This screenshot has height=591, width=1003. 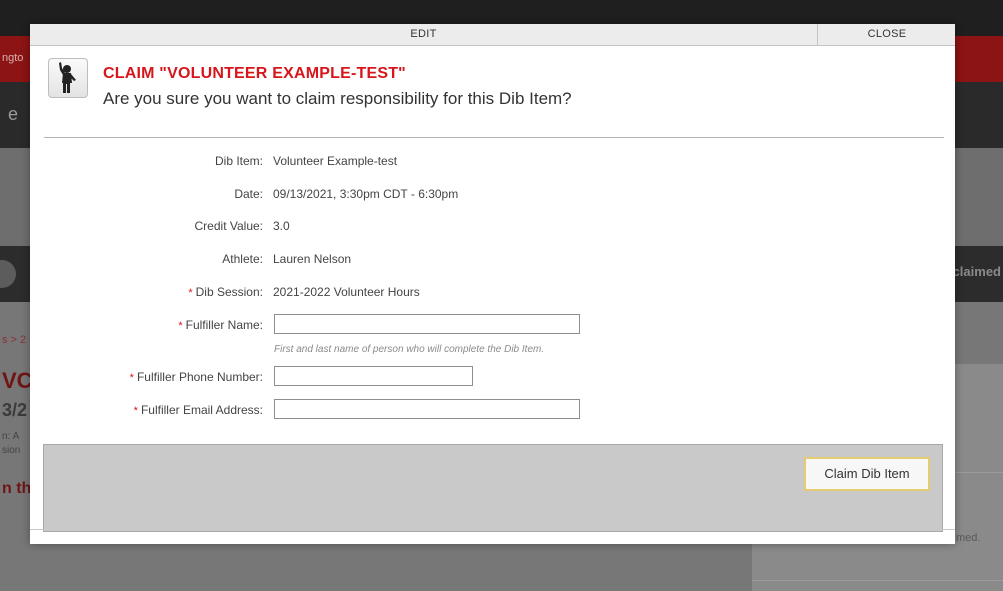 I want to click on fulfiller-email-input, so click(x=427, y=409).